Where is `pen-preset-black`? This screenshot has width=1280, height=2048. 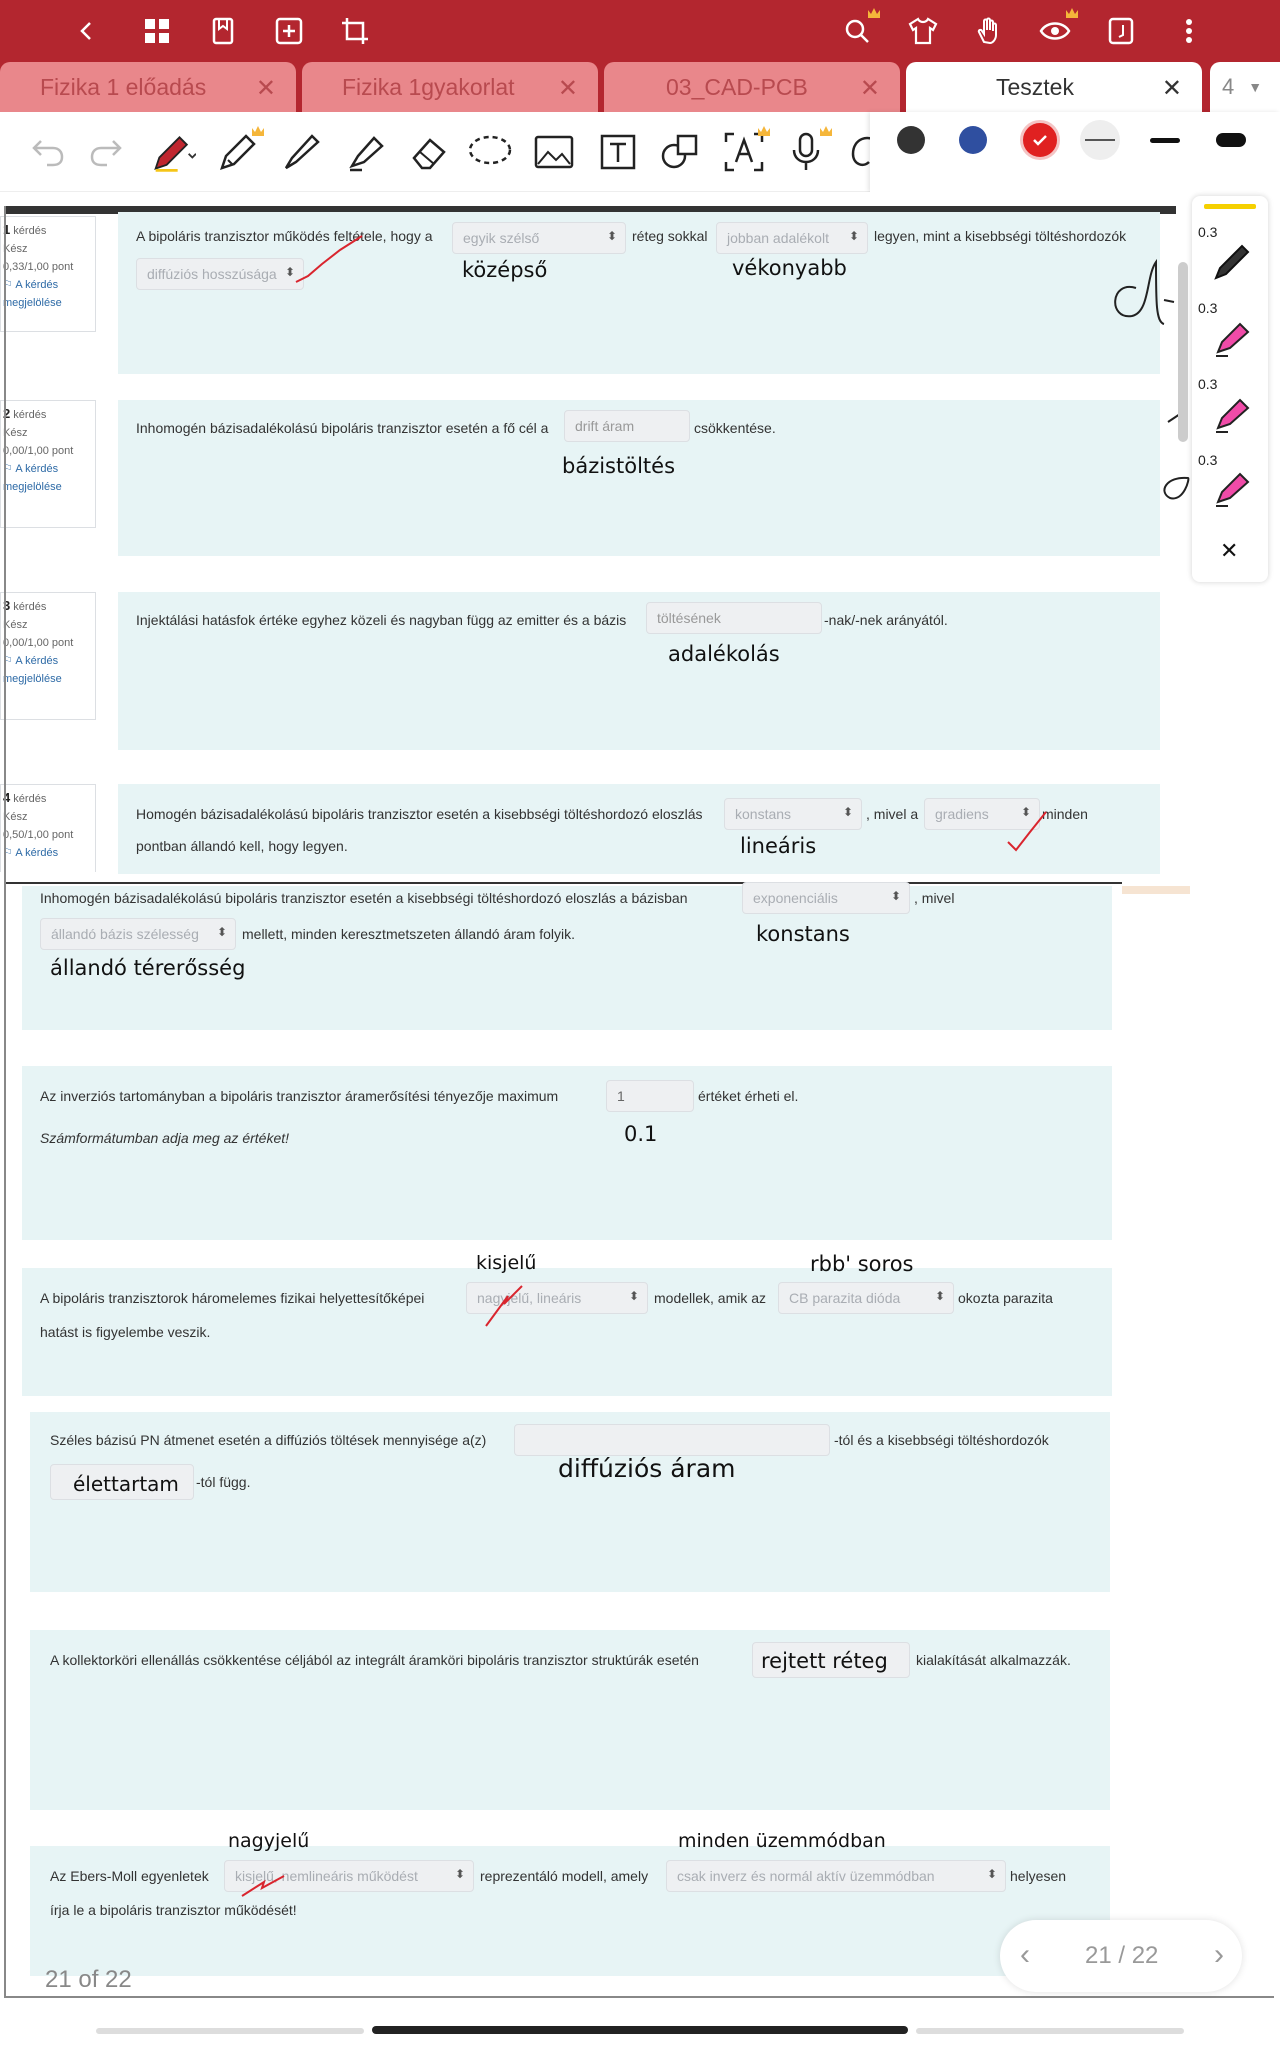
pen-preset-black is located at coordinates (1232, 264).